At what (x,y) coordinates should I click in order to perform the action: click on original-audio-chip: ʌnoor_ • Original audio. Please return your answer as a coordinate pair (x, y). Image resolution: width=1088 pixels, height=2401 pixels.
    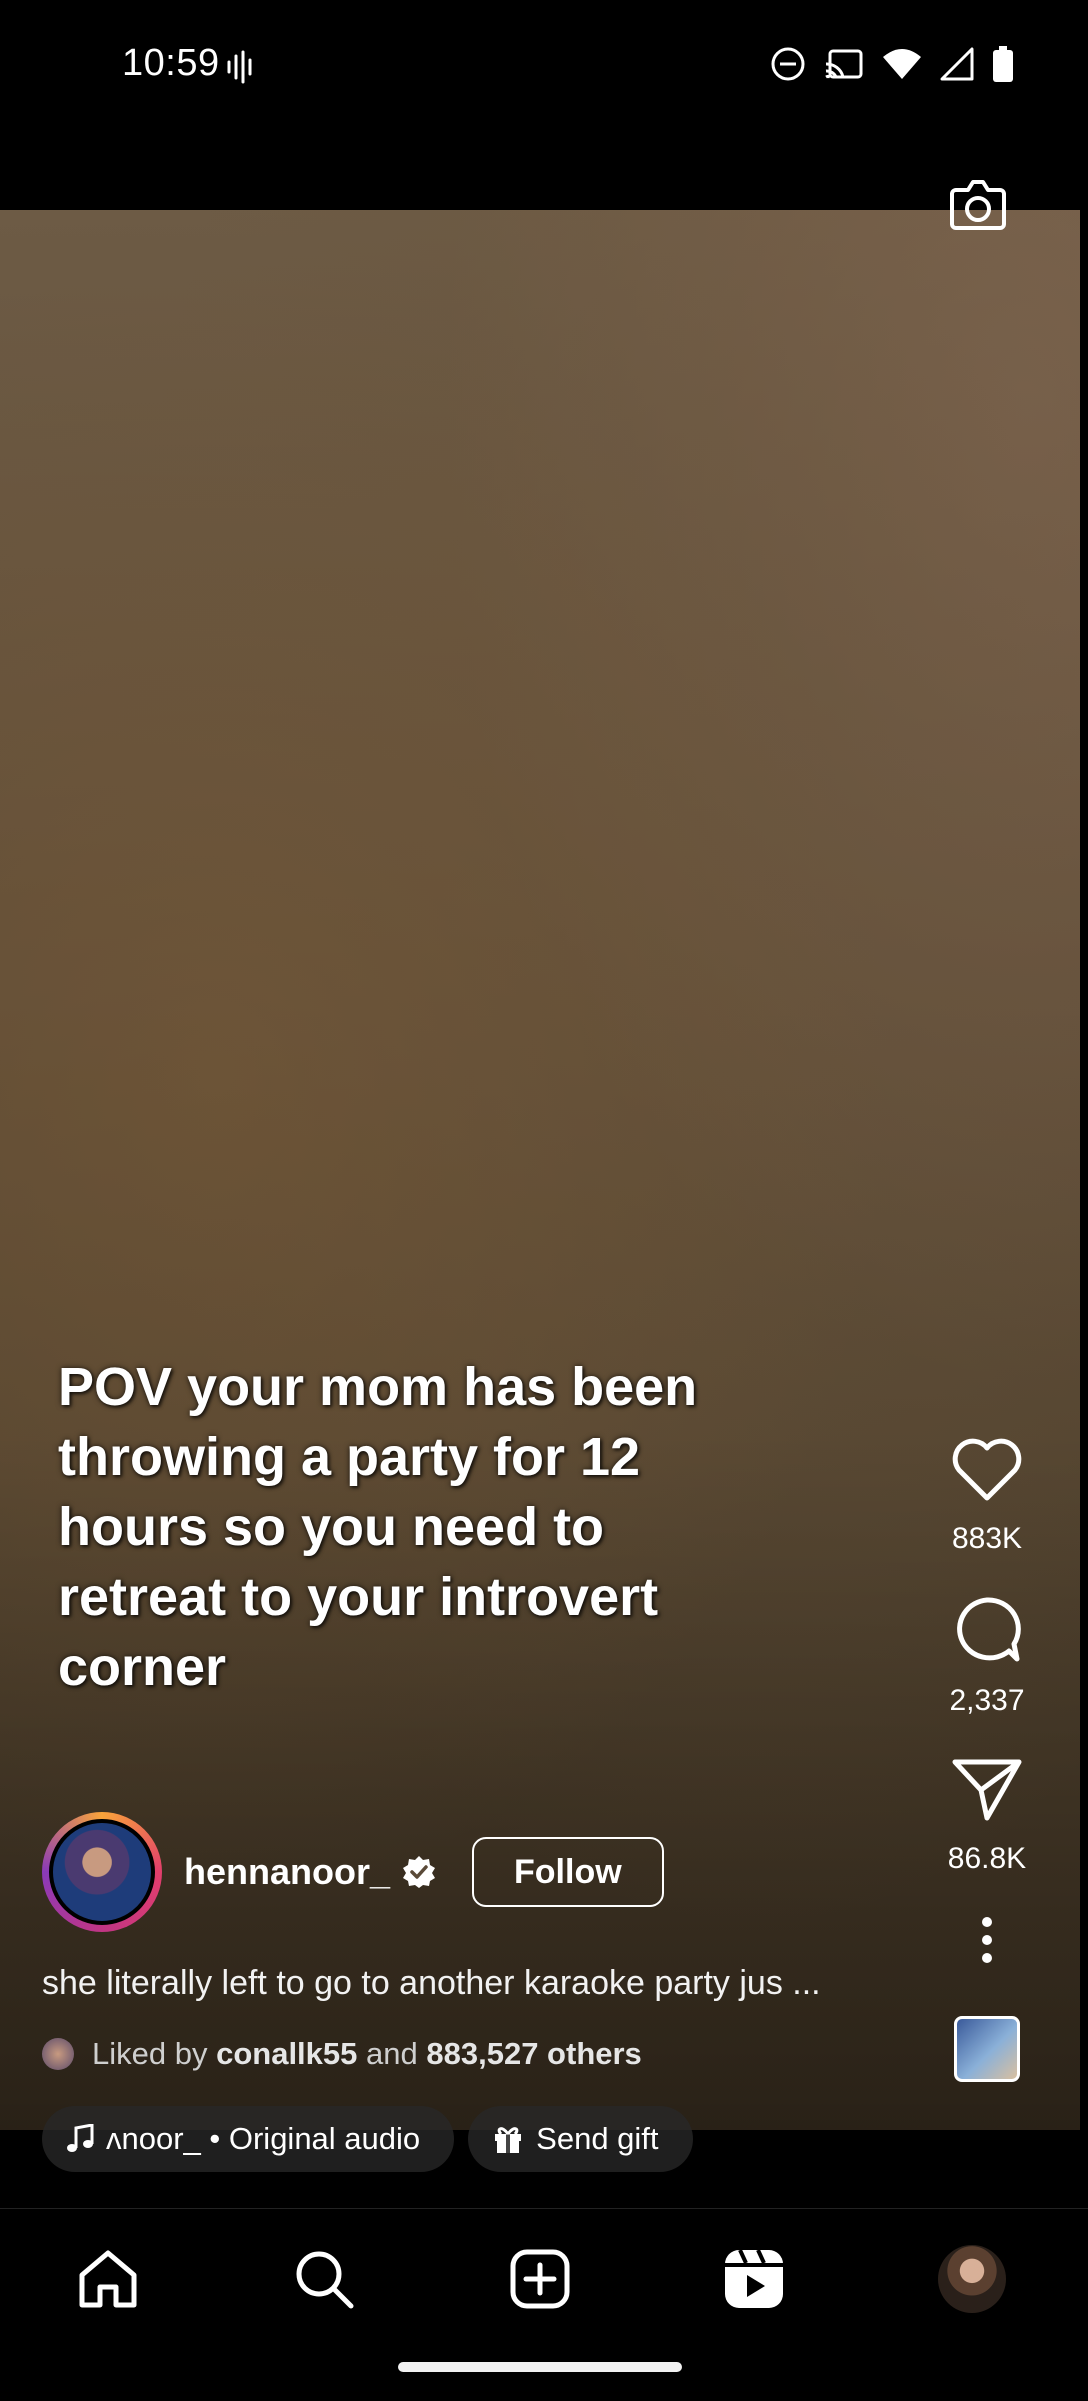
    Looking at the image, I should click on (248, 2139).